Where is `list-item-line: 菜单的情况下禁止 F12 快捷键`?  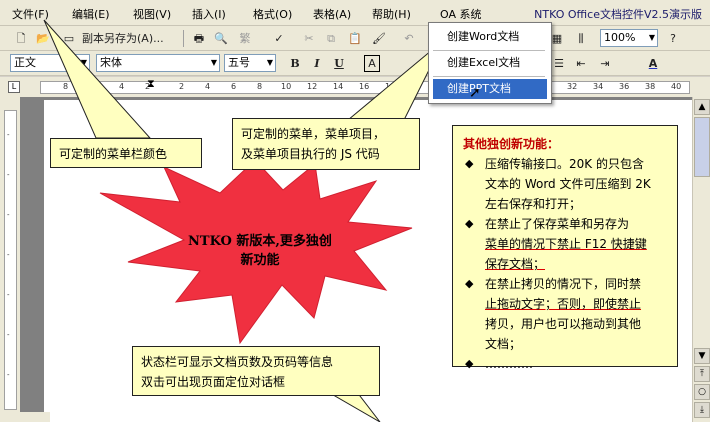
list-item-line: 菜单的情况下禁止 F12 快捷键 is located at coordinates (566, 244).